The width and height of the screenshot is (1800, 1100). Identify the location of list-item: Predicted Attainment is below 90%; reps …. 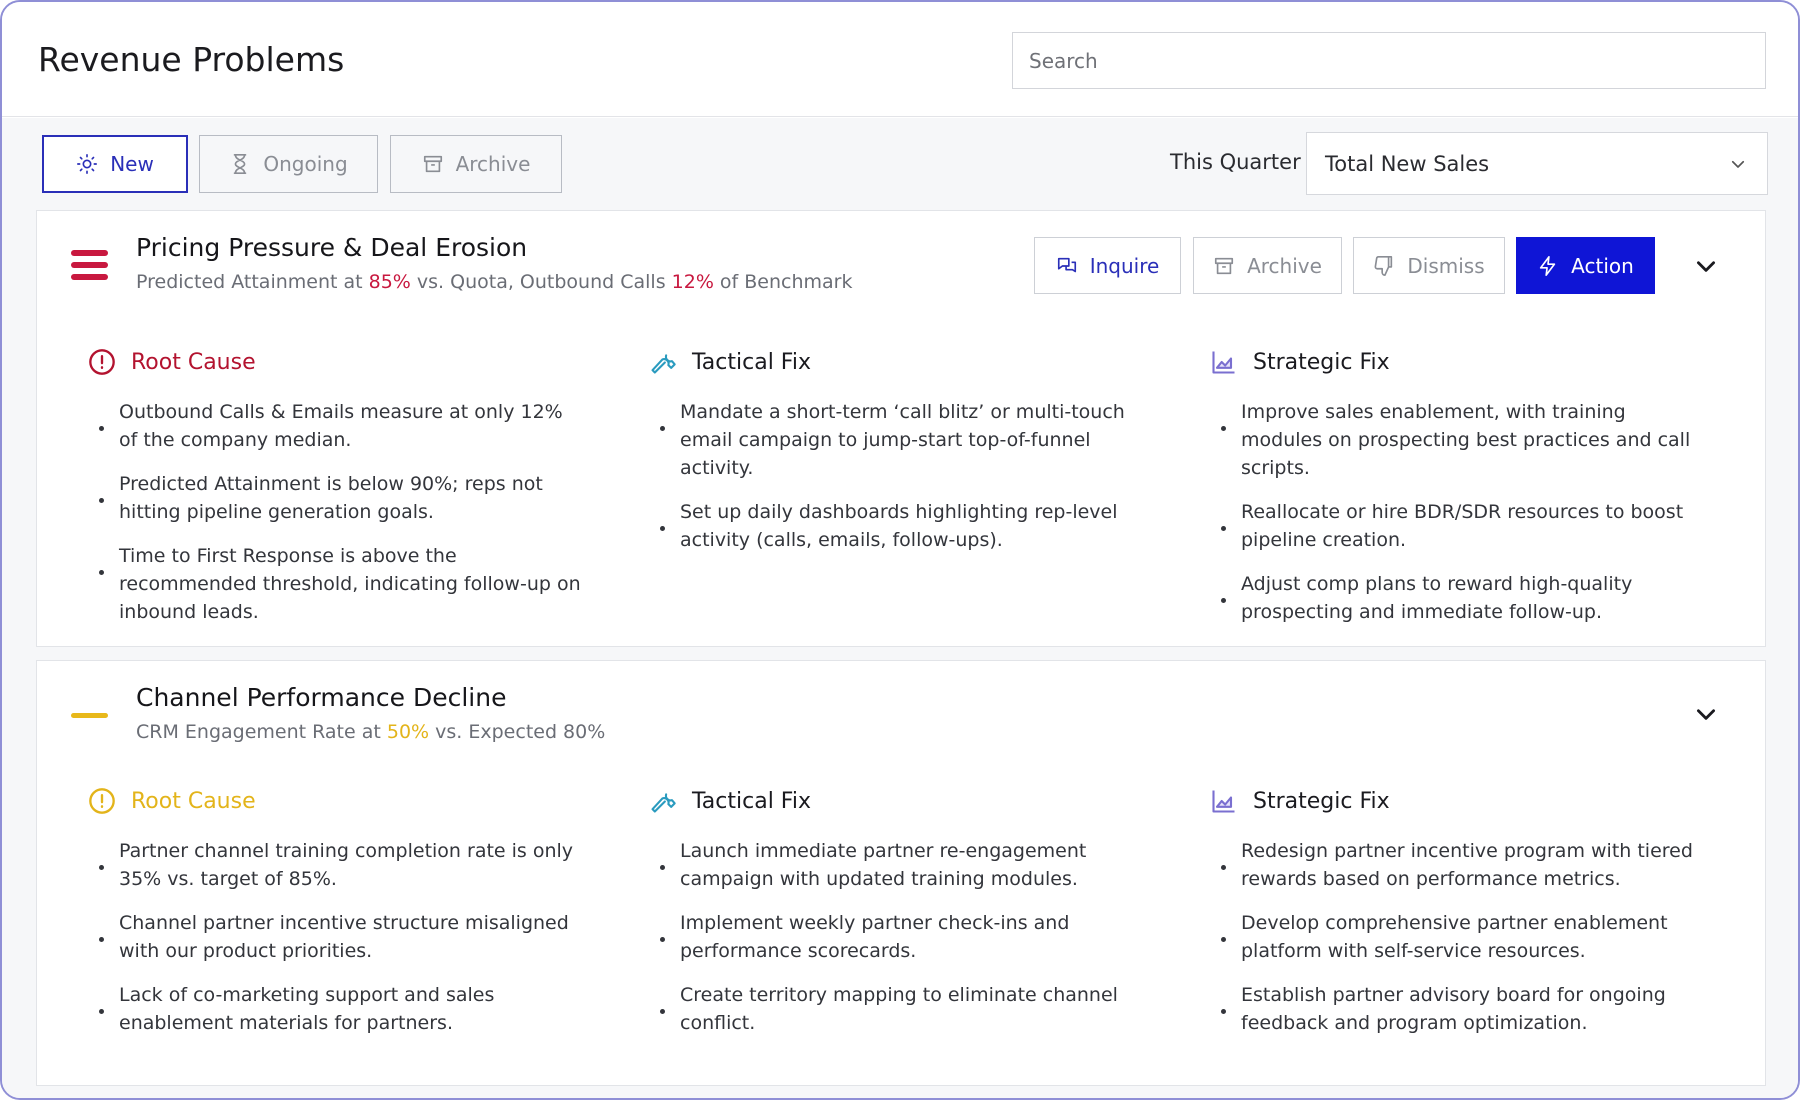
(337, 498).